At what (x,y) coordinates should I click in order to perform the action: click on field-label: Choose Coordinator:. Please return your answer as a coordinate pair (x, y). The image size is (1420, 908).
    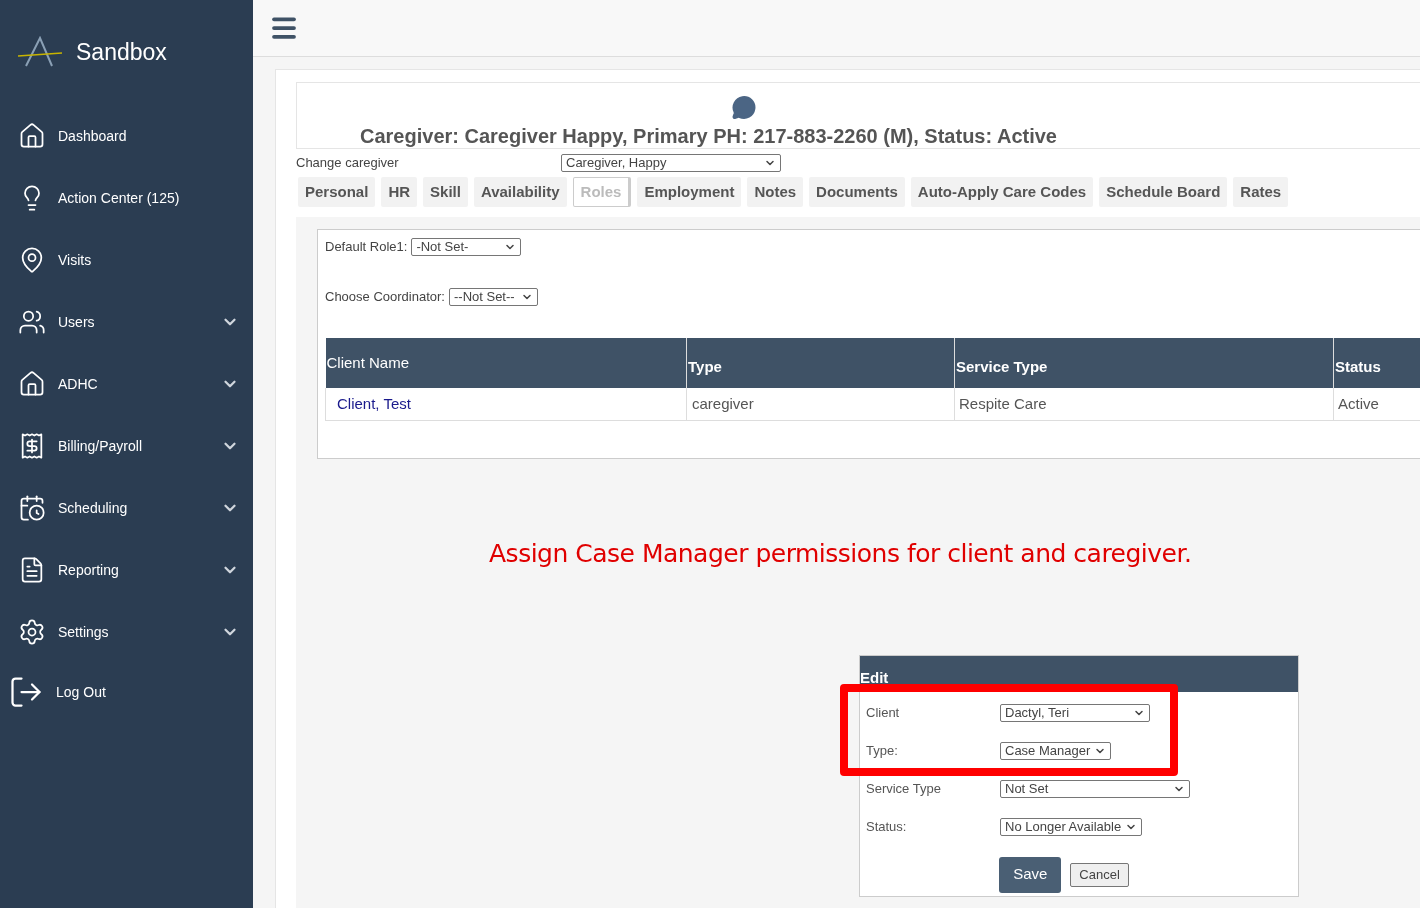
    Looking at the image, I should click on (385, 297).